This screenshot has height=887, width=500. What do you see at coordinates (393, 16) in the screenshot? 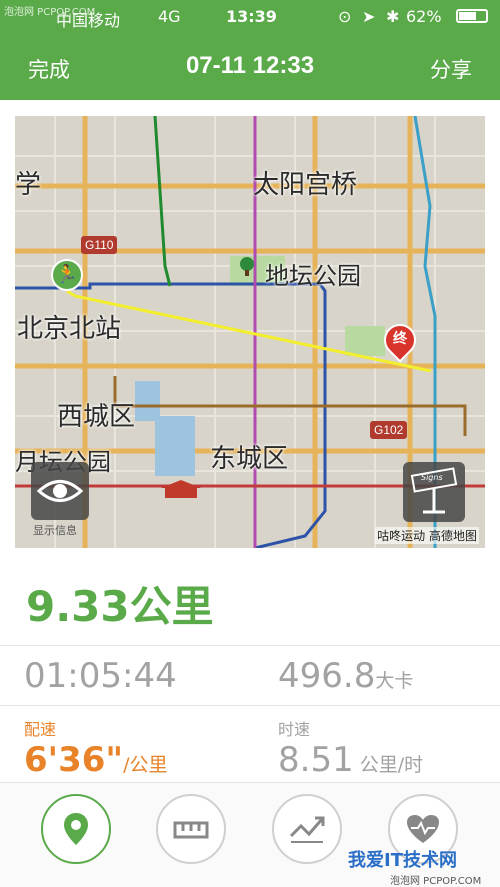
I see `bluetooth-icon: ✱` at bounding box center [393, 16].